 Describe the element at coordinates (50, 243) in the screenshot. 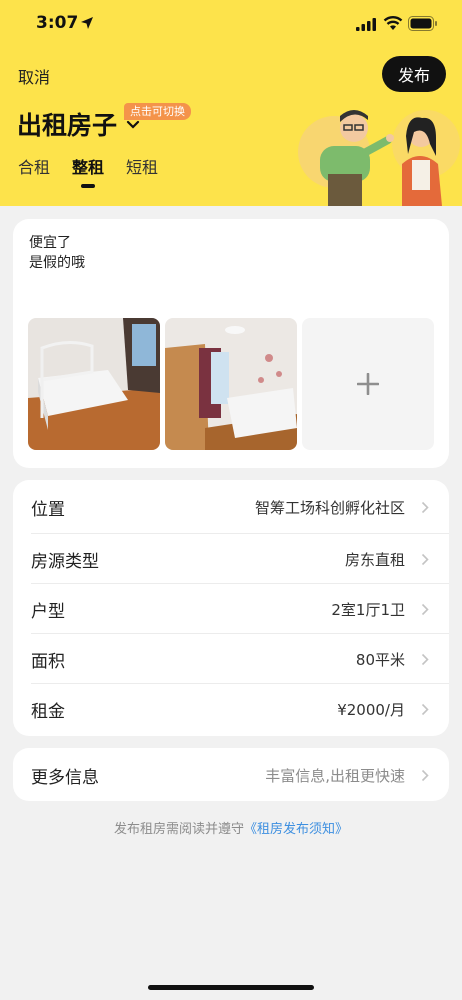

I see `description-line: 便宜了` at that location.